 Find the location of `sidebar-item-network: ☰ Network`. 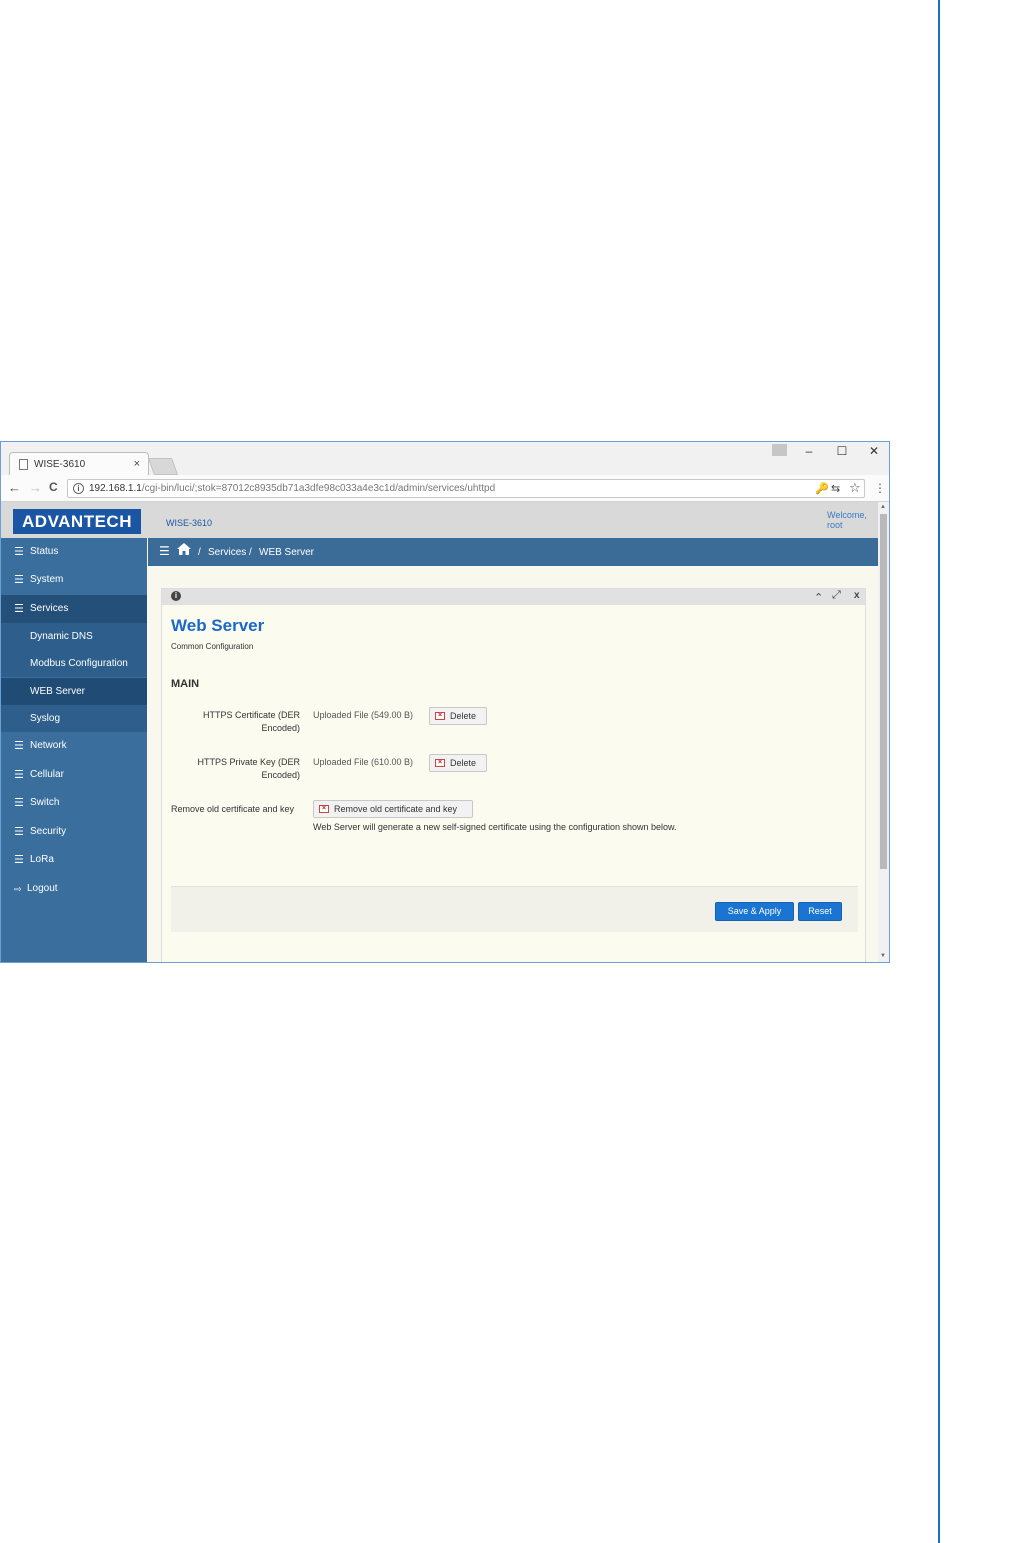

sidebar-item-network: ☰ Network is located at coordinates (74, 746).